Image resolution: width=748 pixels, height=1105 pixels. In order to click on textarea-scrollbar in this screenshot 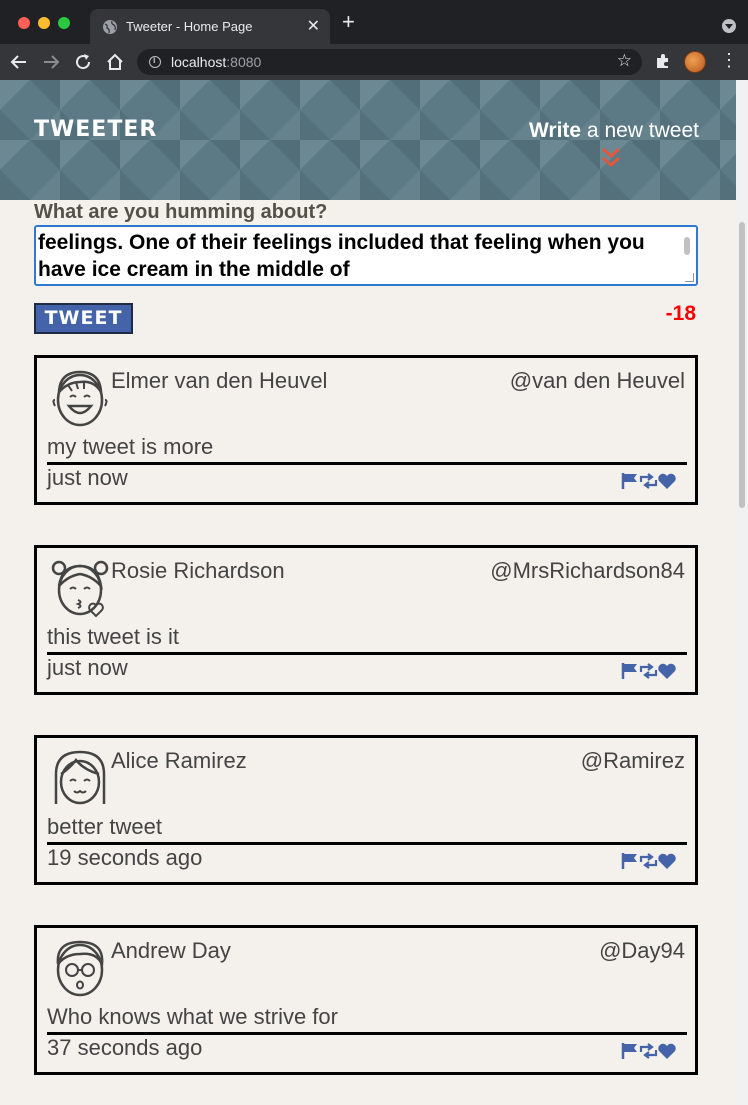, I will do `click(687, 246)`.